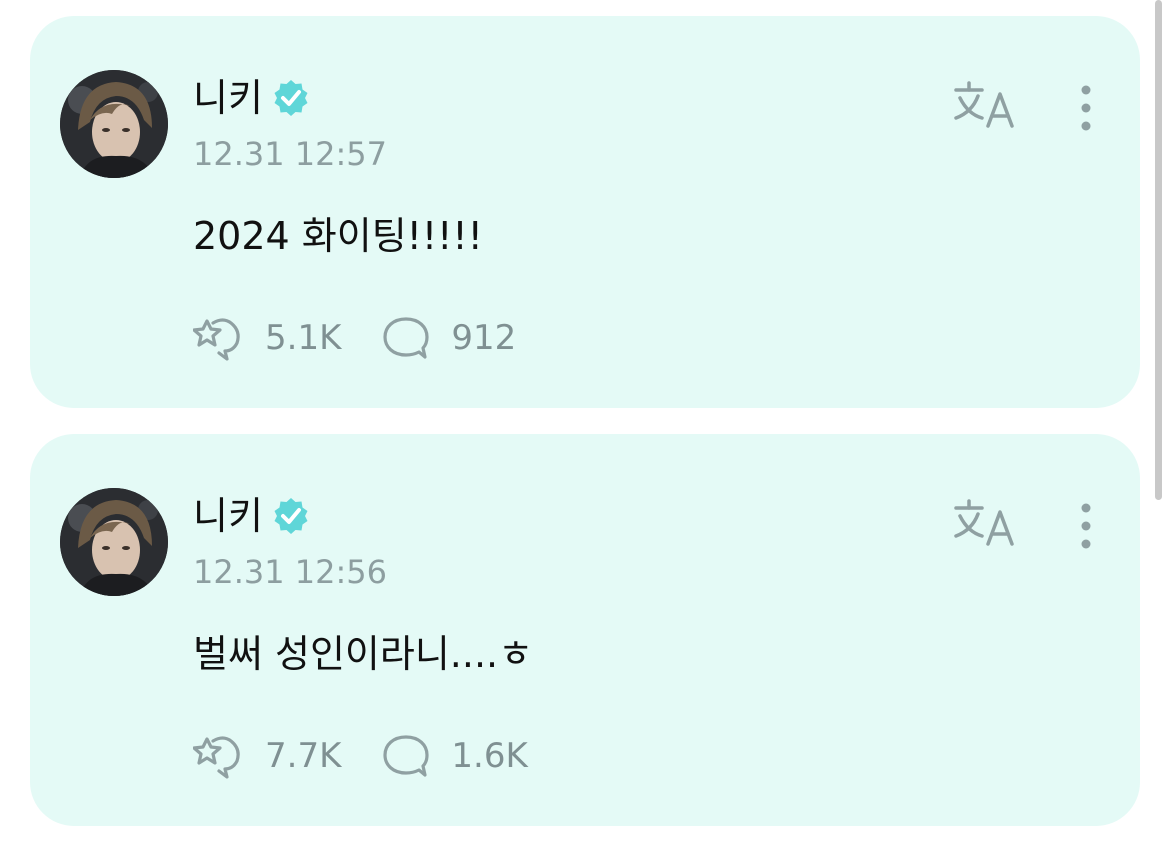 The height and width of the screenshot is (847, 1170). What do you see at coordinates (338, 236) in the screenshot?
I see `post-text: 2024 화이팅!!!!!` at bounding box center [338, 236].